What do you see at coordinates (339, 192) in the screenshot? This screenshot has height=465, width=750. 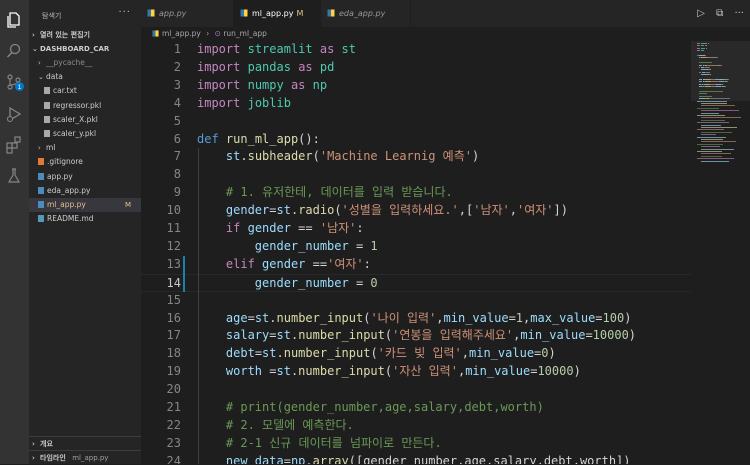 I see `code-token: # 1. 유저한테, 데이터를 입력 받습니다.` at bounding box center [339, 192].